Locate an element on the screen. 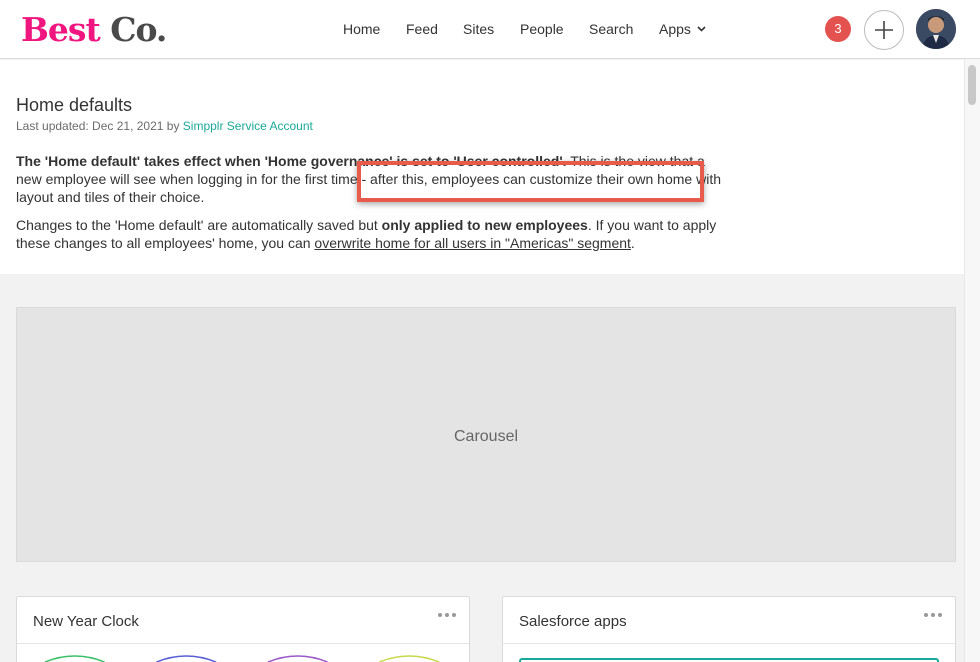 This screenshot has width=980, height=662. nav-apps-label: Apps is located at coordinates (675, 29).